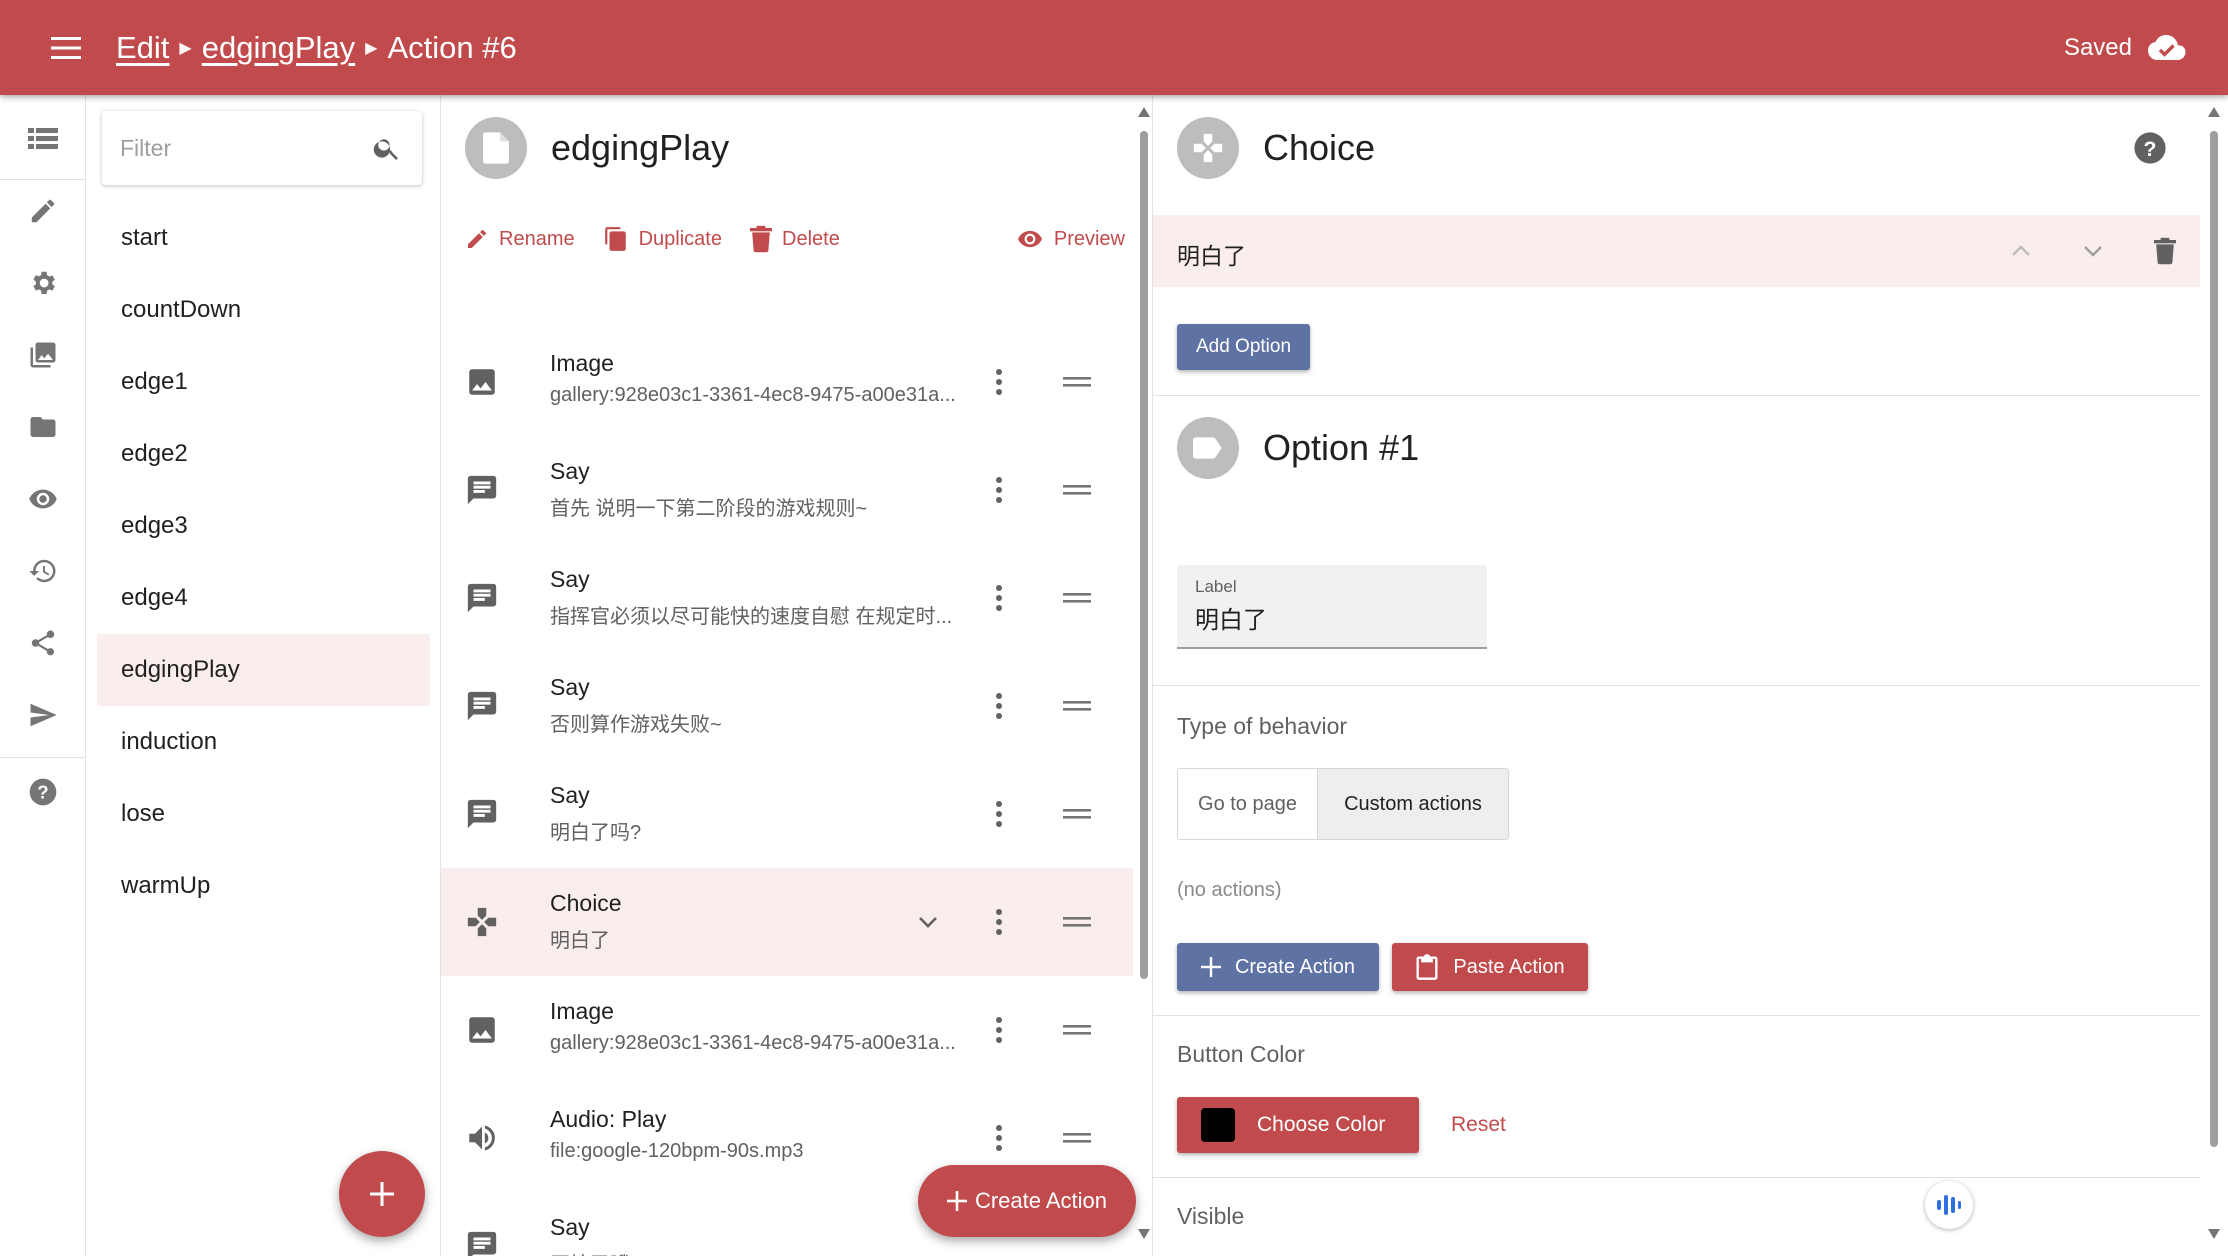 The image size is (2228, 1256). I want to click on pencil-icon, so click(43, 211).